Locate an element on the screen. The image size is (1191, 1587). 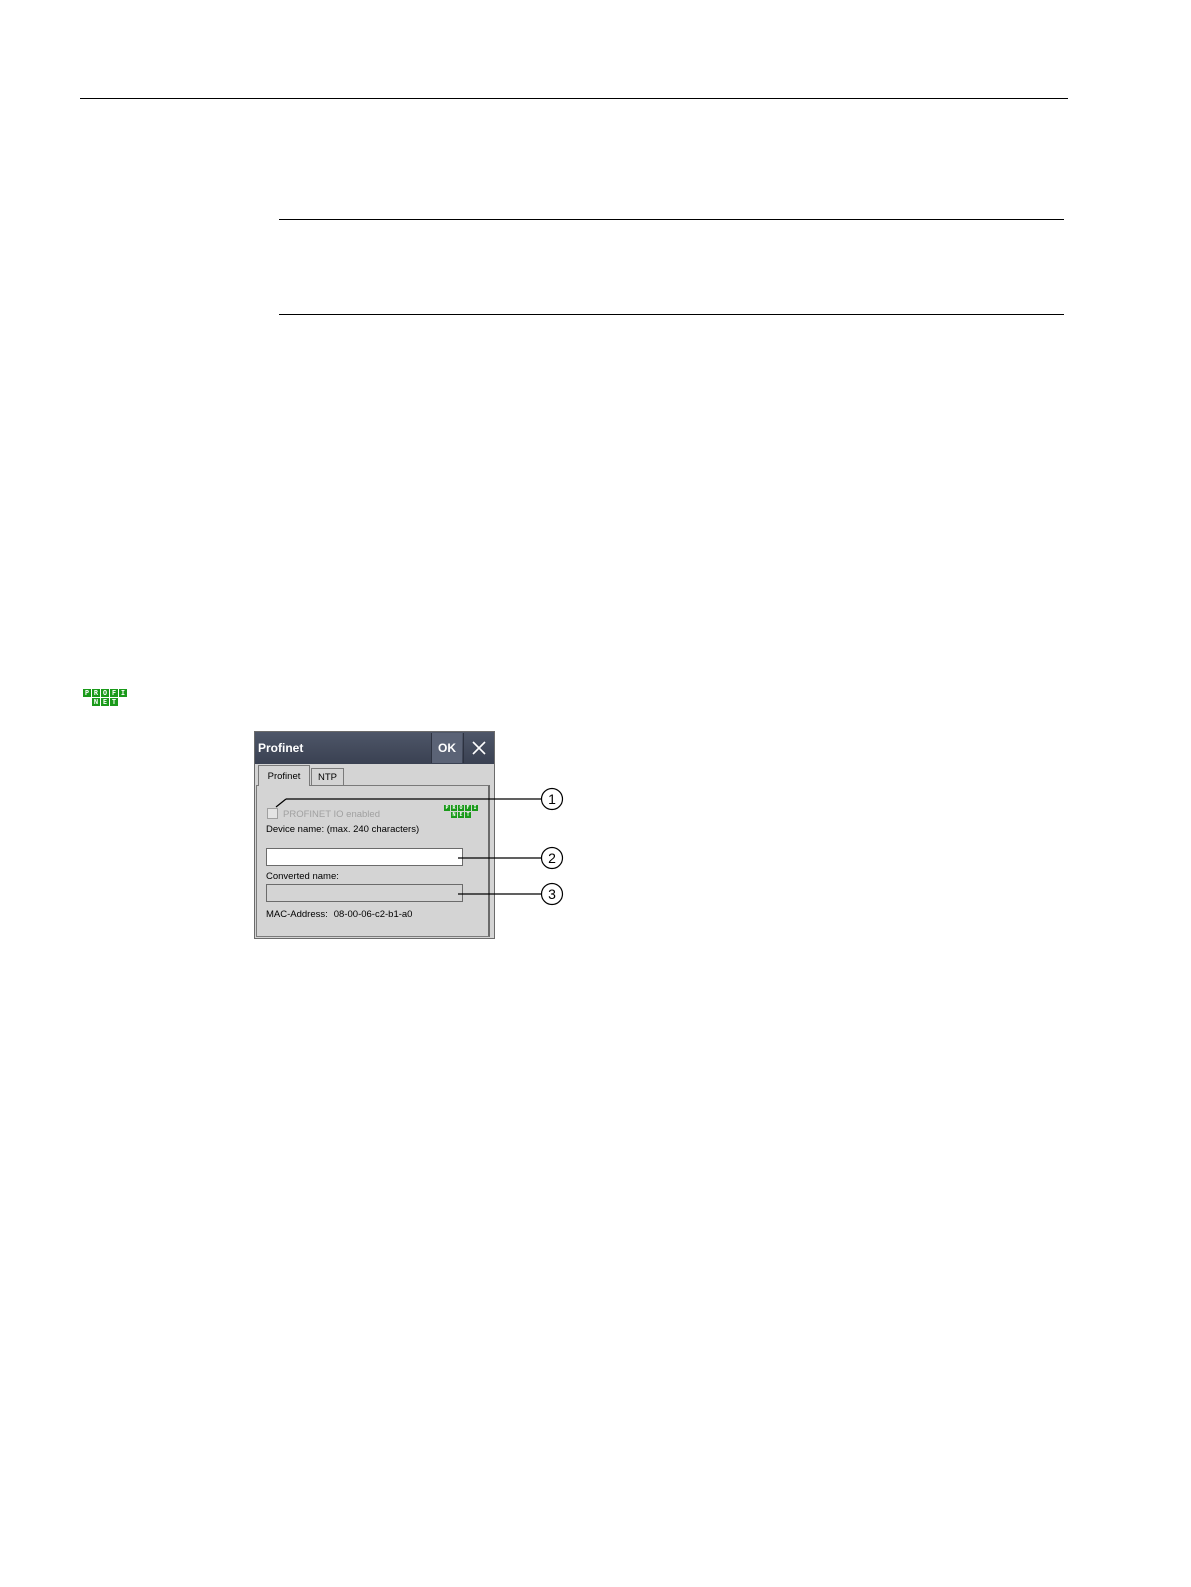
callout-overlay is located at coordinates (419, 846).